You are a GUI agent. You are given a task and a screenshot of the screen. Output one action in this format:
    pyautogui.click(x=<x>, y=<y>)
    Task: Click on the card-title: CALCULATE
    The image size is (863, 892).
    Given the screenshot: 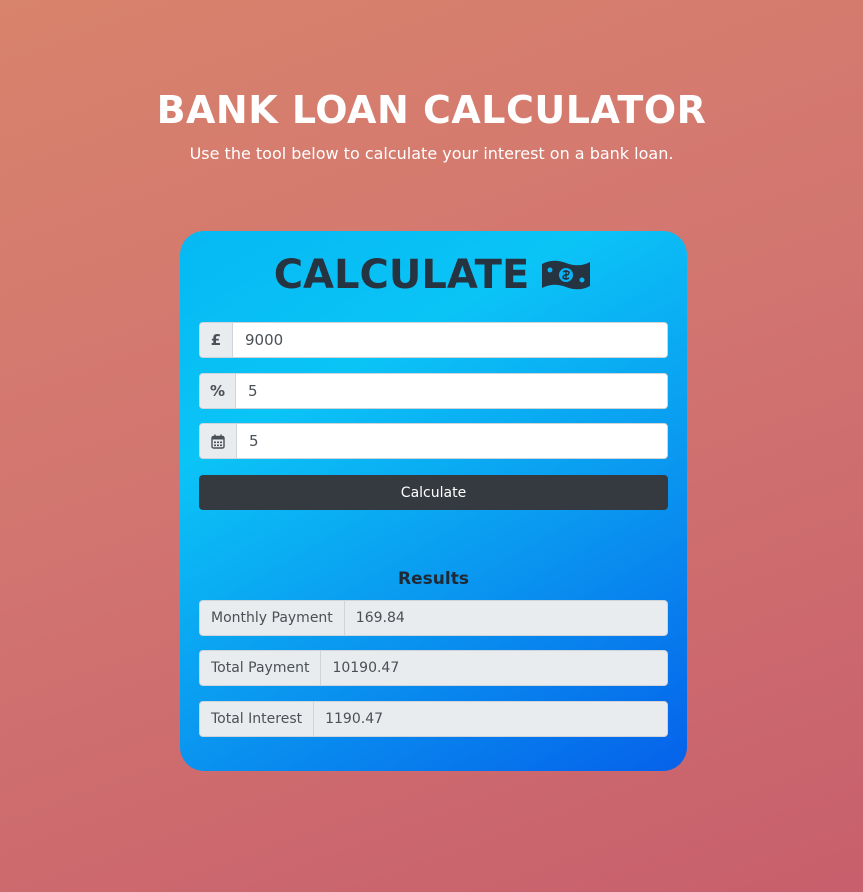 What is the action you would take?
    pyautogui.click(x=433, y=275)
    